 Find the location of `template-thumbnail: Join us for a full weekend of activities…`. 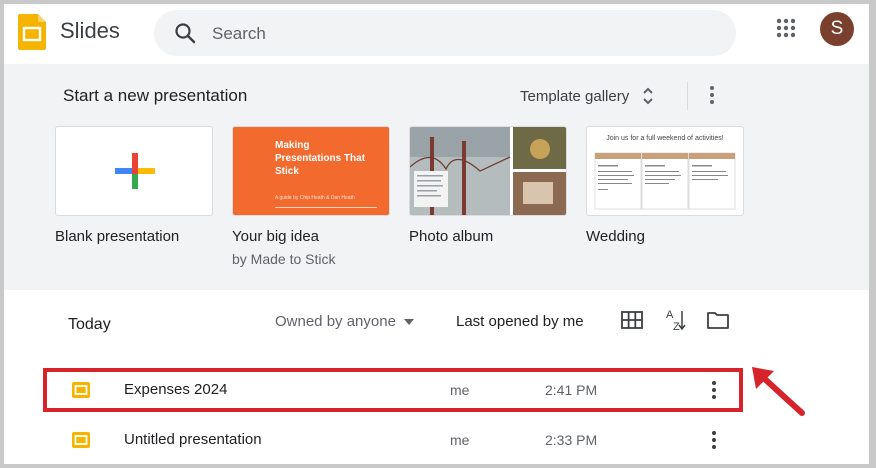

template-thumbnail: Join us for a full weekend of activities… is located at coordinates (665, 171).